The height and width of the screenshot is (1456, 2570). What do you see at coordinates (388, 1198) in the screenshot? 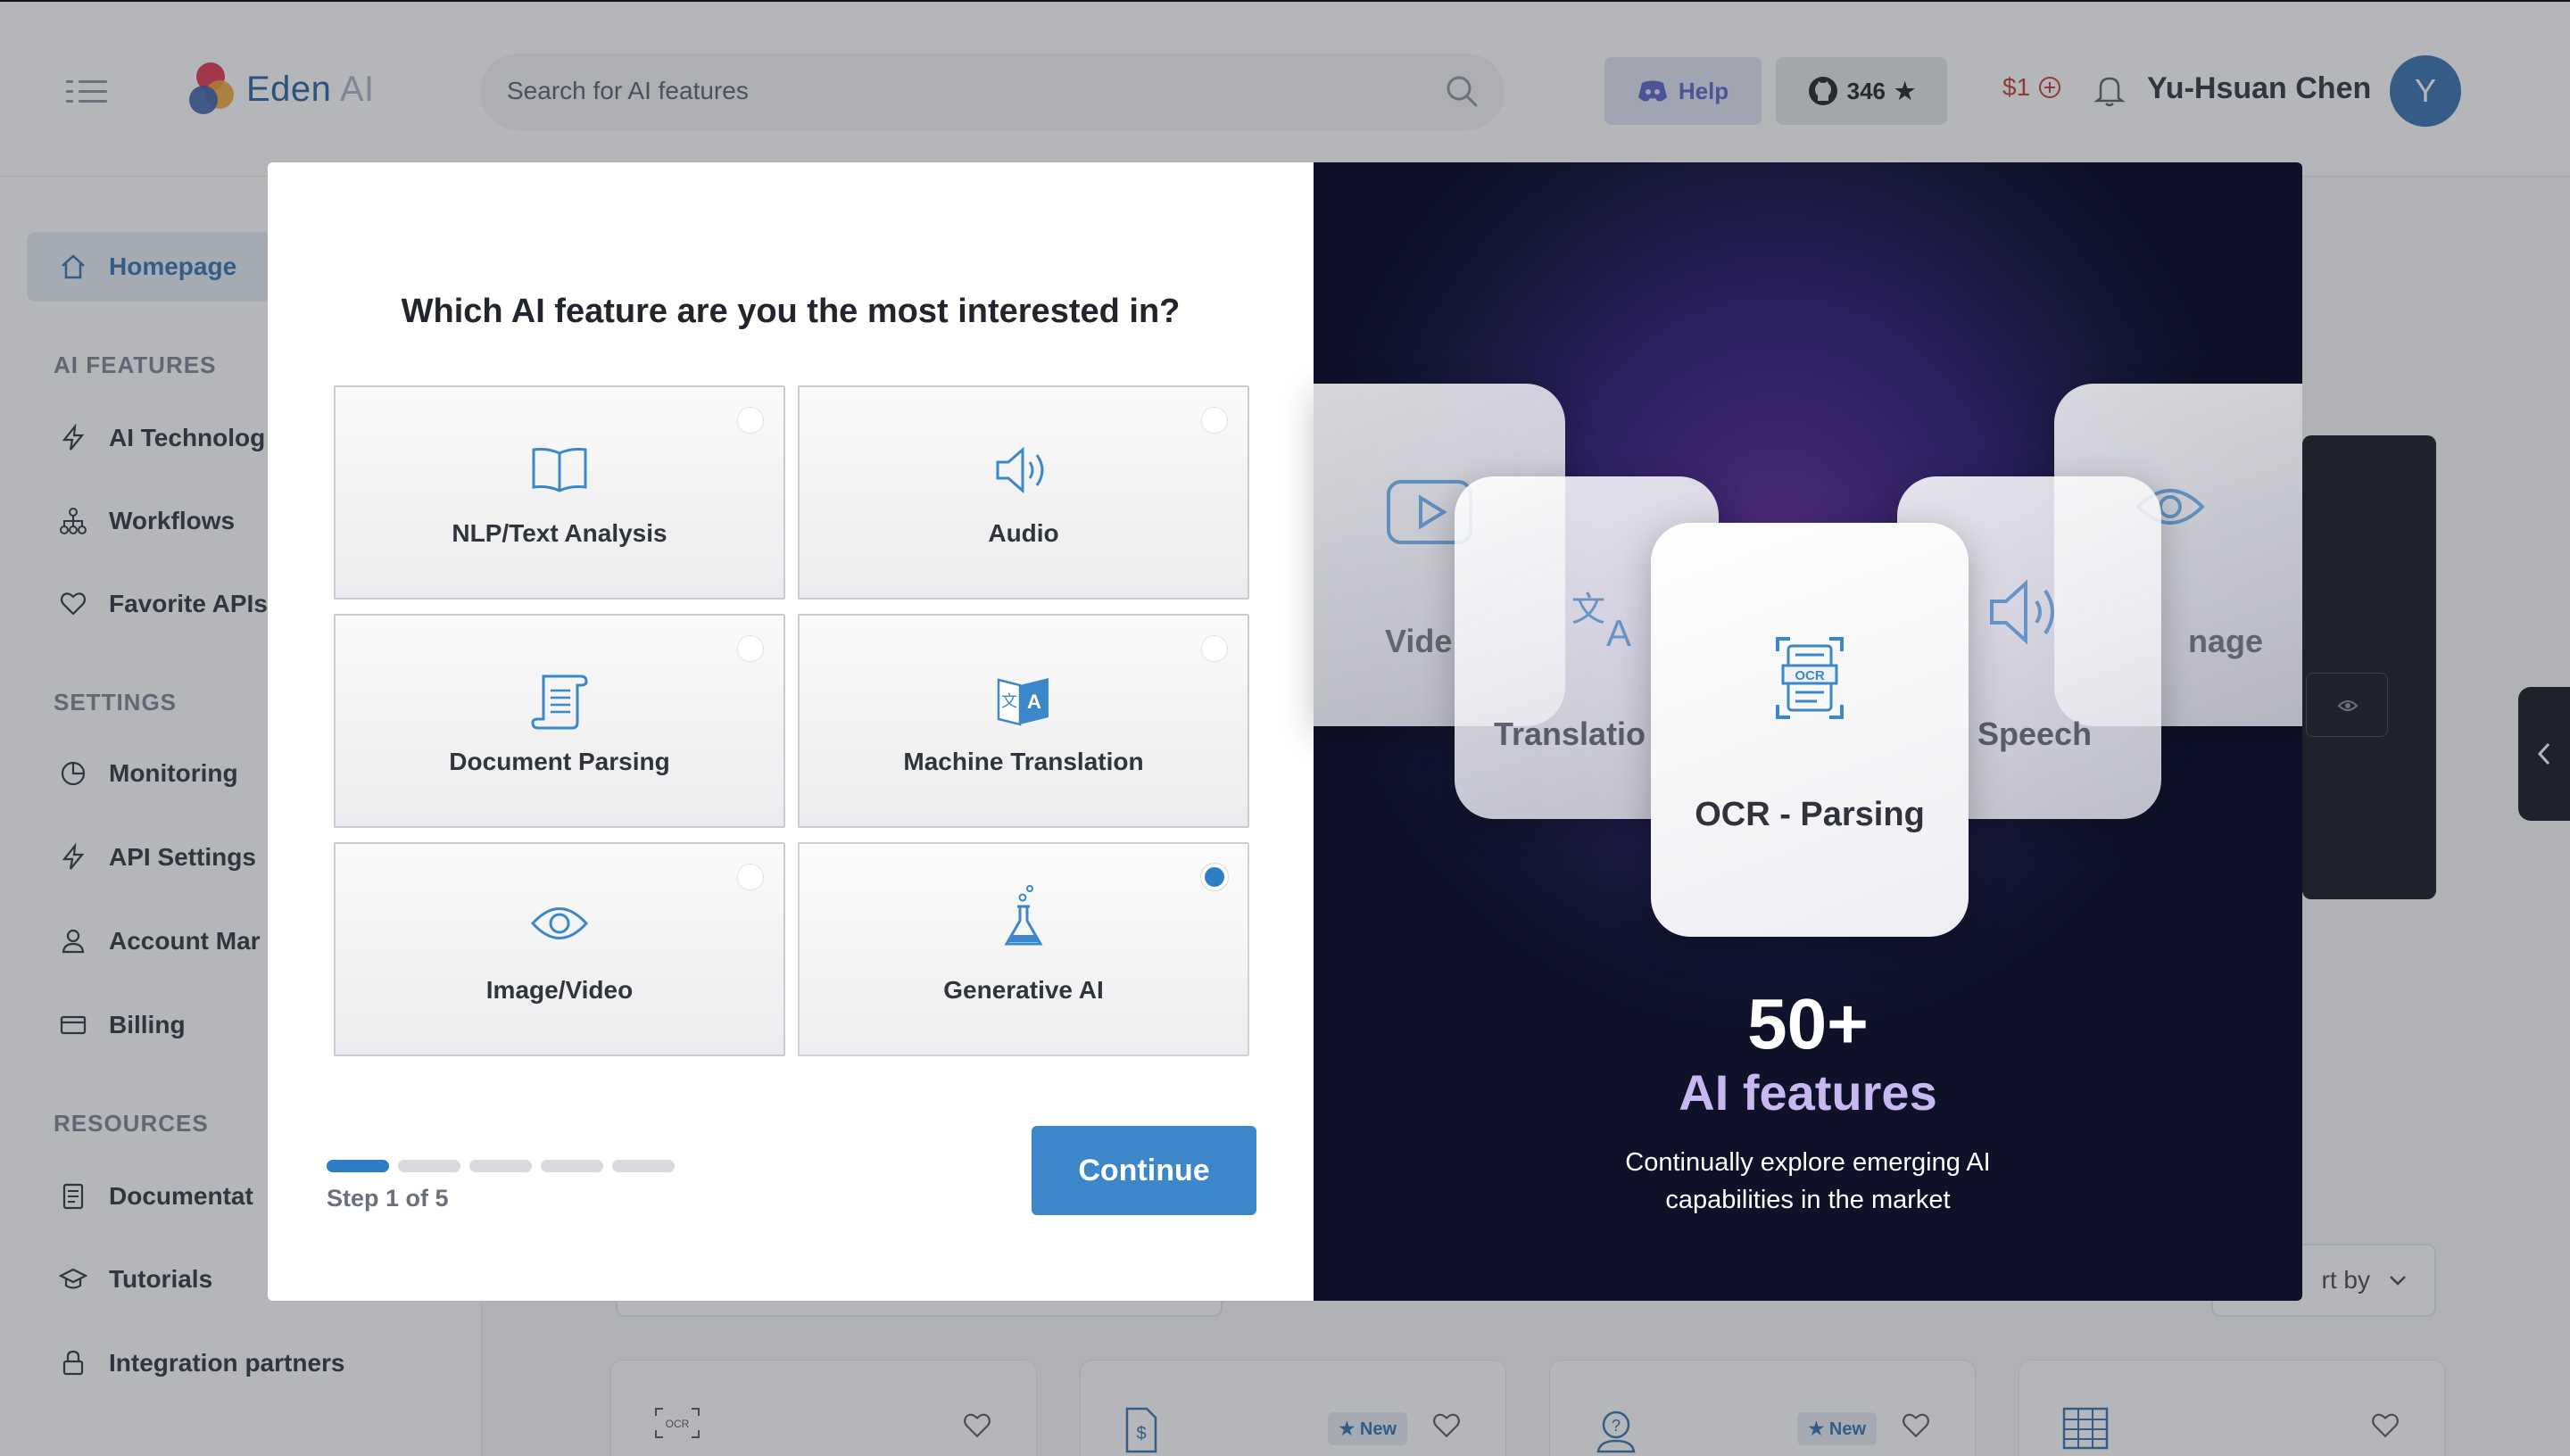
I see `step-indicator: Step 1 of 5` at bounding box center [388, 1198].